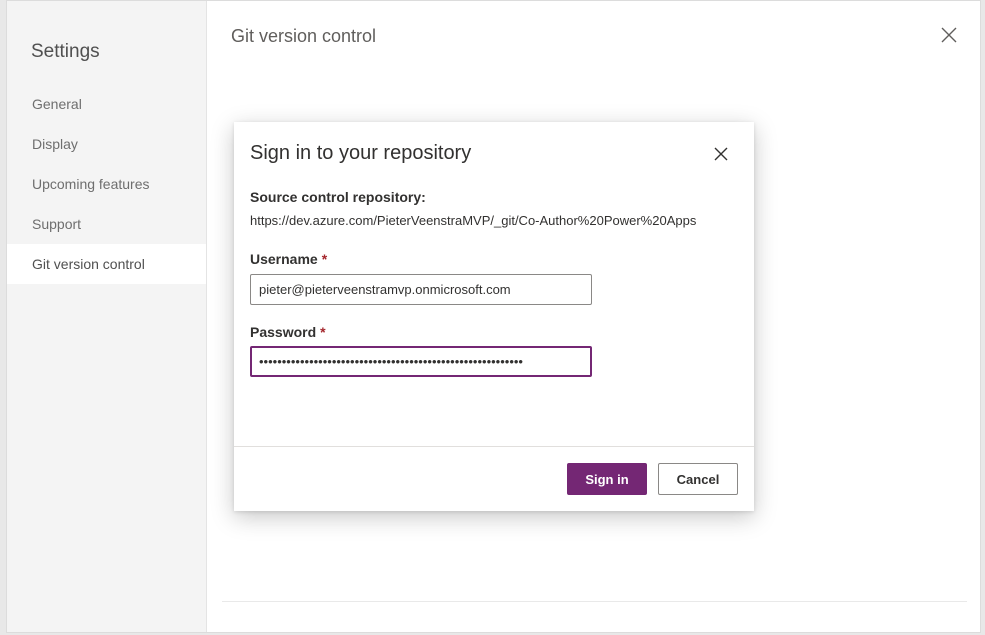  What do you see at coordinates (494, 446) in the screenshot?
I see `dialog-footer-divider` at bounding box center [494, 446].